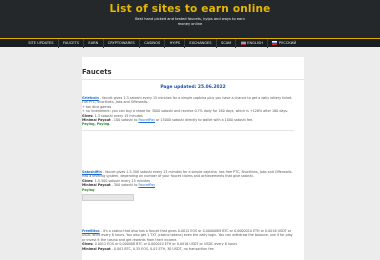 The height and width of the screenshot is (260, 380). Describe the element at coordinates (188, 124) in the screenshot. I see `entry-paying: Paying, Paying.` at that location.